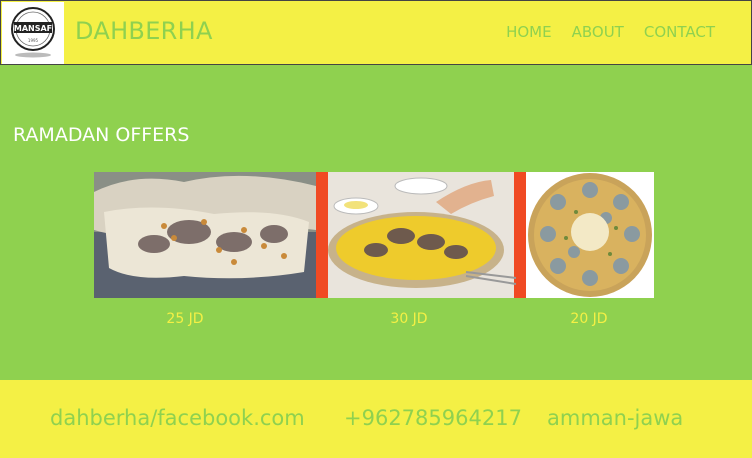 The image size is (752, 458). I want to click on offer-price-1: 25 JD, so click(185, 319).